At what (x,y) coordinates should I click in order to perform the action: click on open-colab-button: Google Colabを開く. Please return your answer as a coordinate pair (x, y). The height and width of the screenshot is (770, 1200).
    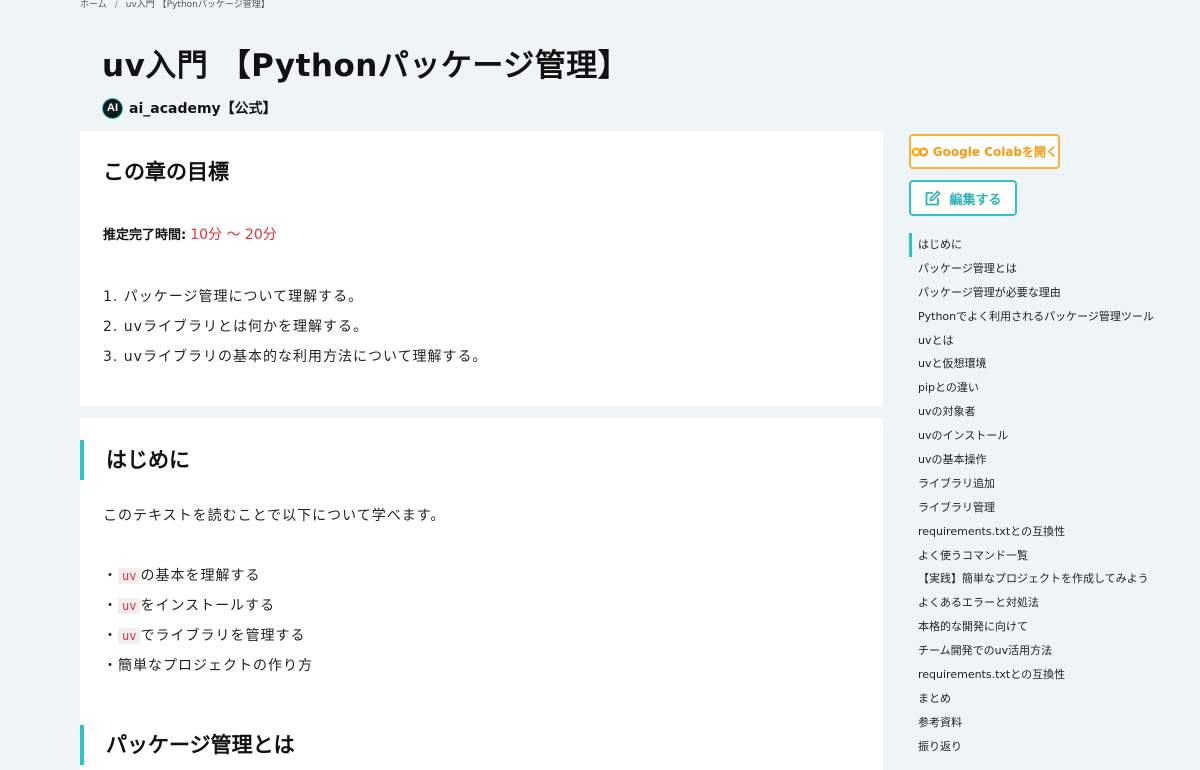
    Looking at the image, I should click on (984, 151).